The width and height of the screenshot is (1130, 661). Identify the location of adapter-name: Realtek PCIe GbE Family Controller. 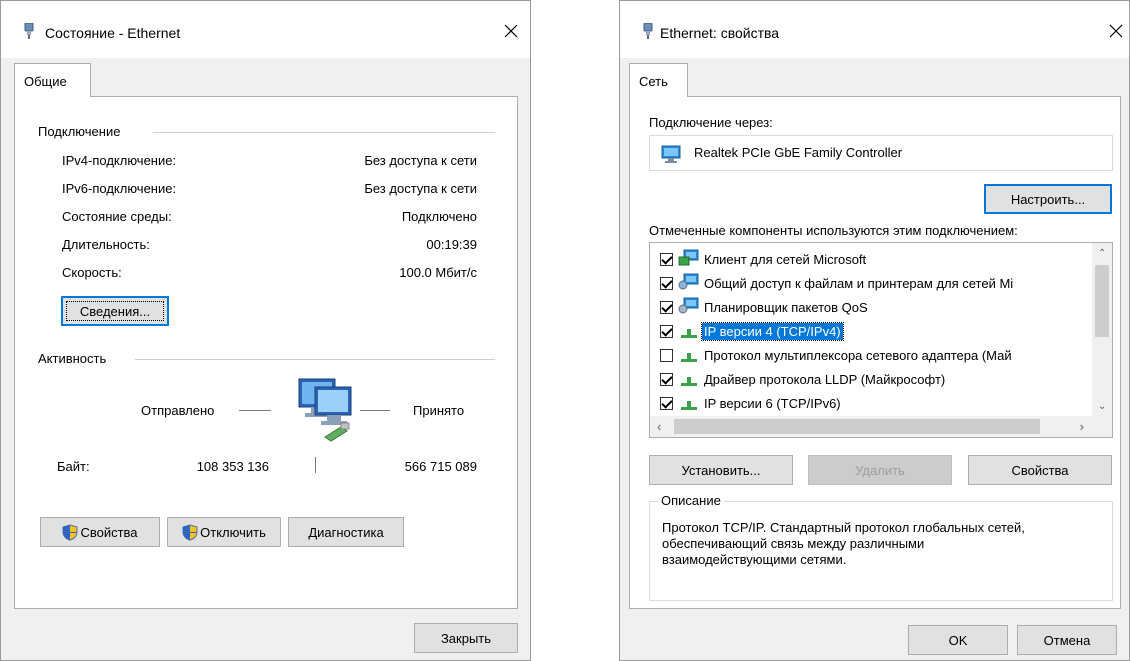
(798, 152).